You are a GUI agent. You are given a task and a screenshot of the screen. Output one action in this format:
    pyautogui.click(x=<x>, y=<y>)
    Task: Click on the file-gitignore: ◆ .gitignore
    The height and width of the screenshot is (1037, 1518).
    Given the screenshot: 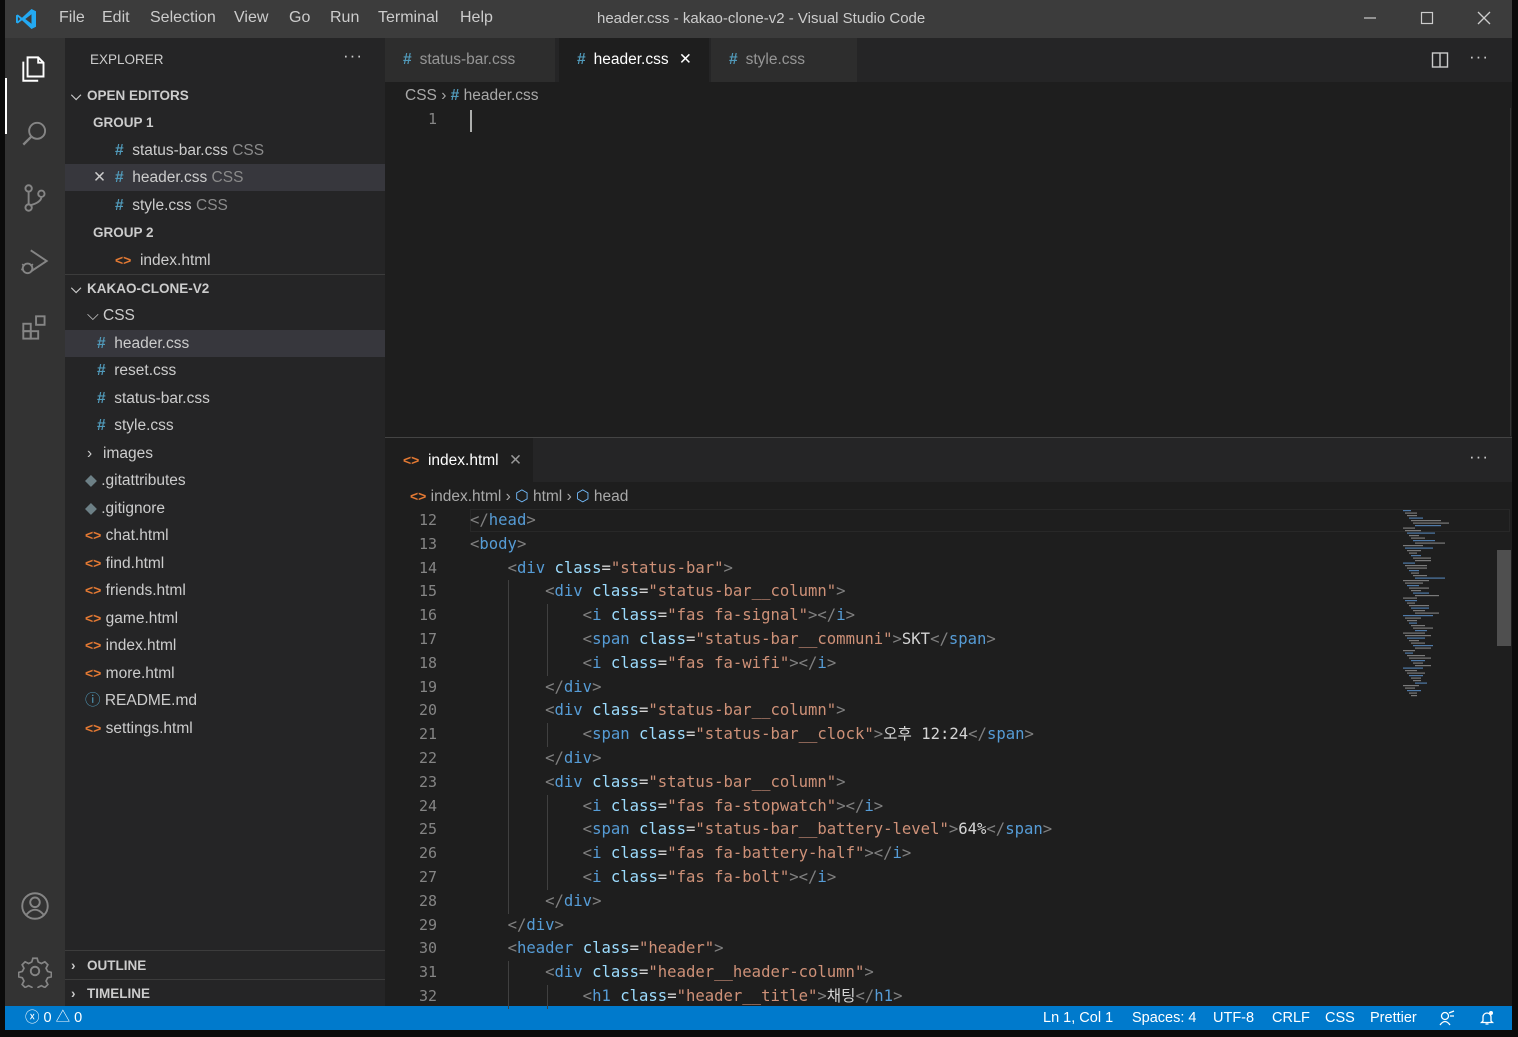 What is the action you would take?
    pyautogui.click(x=225, y=508)
    